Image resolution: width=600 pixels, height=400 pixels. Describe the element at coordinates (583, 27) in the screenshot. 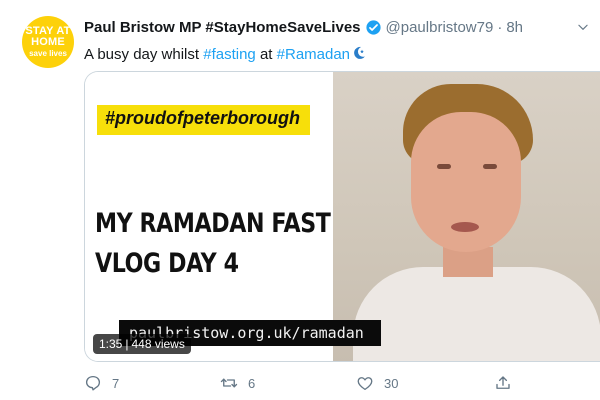

I see `chevron-down-icon` at that location.